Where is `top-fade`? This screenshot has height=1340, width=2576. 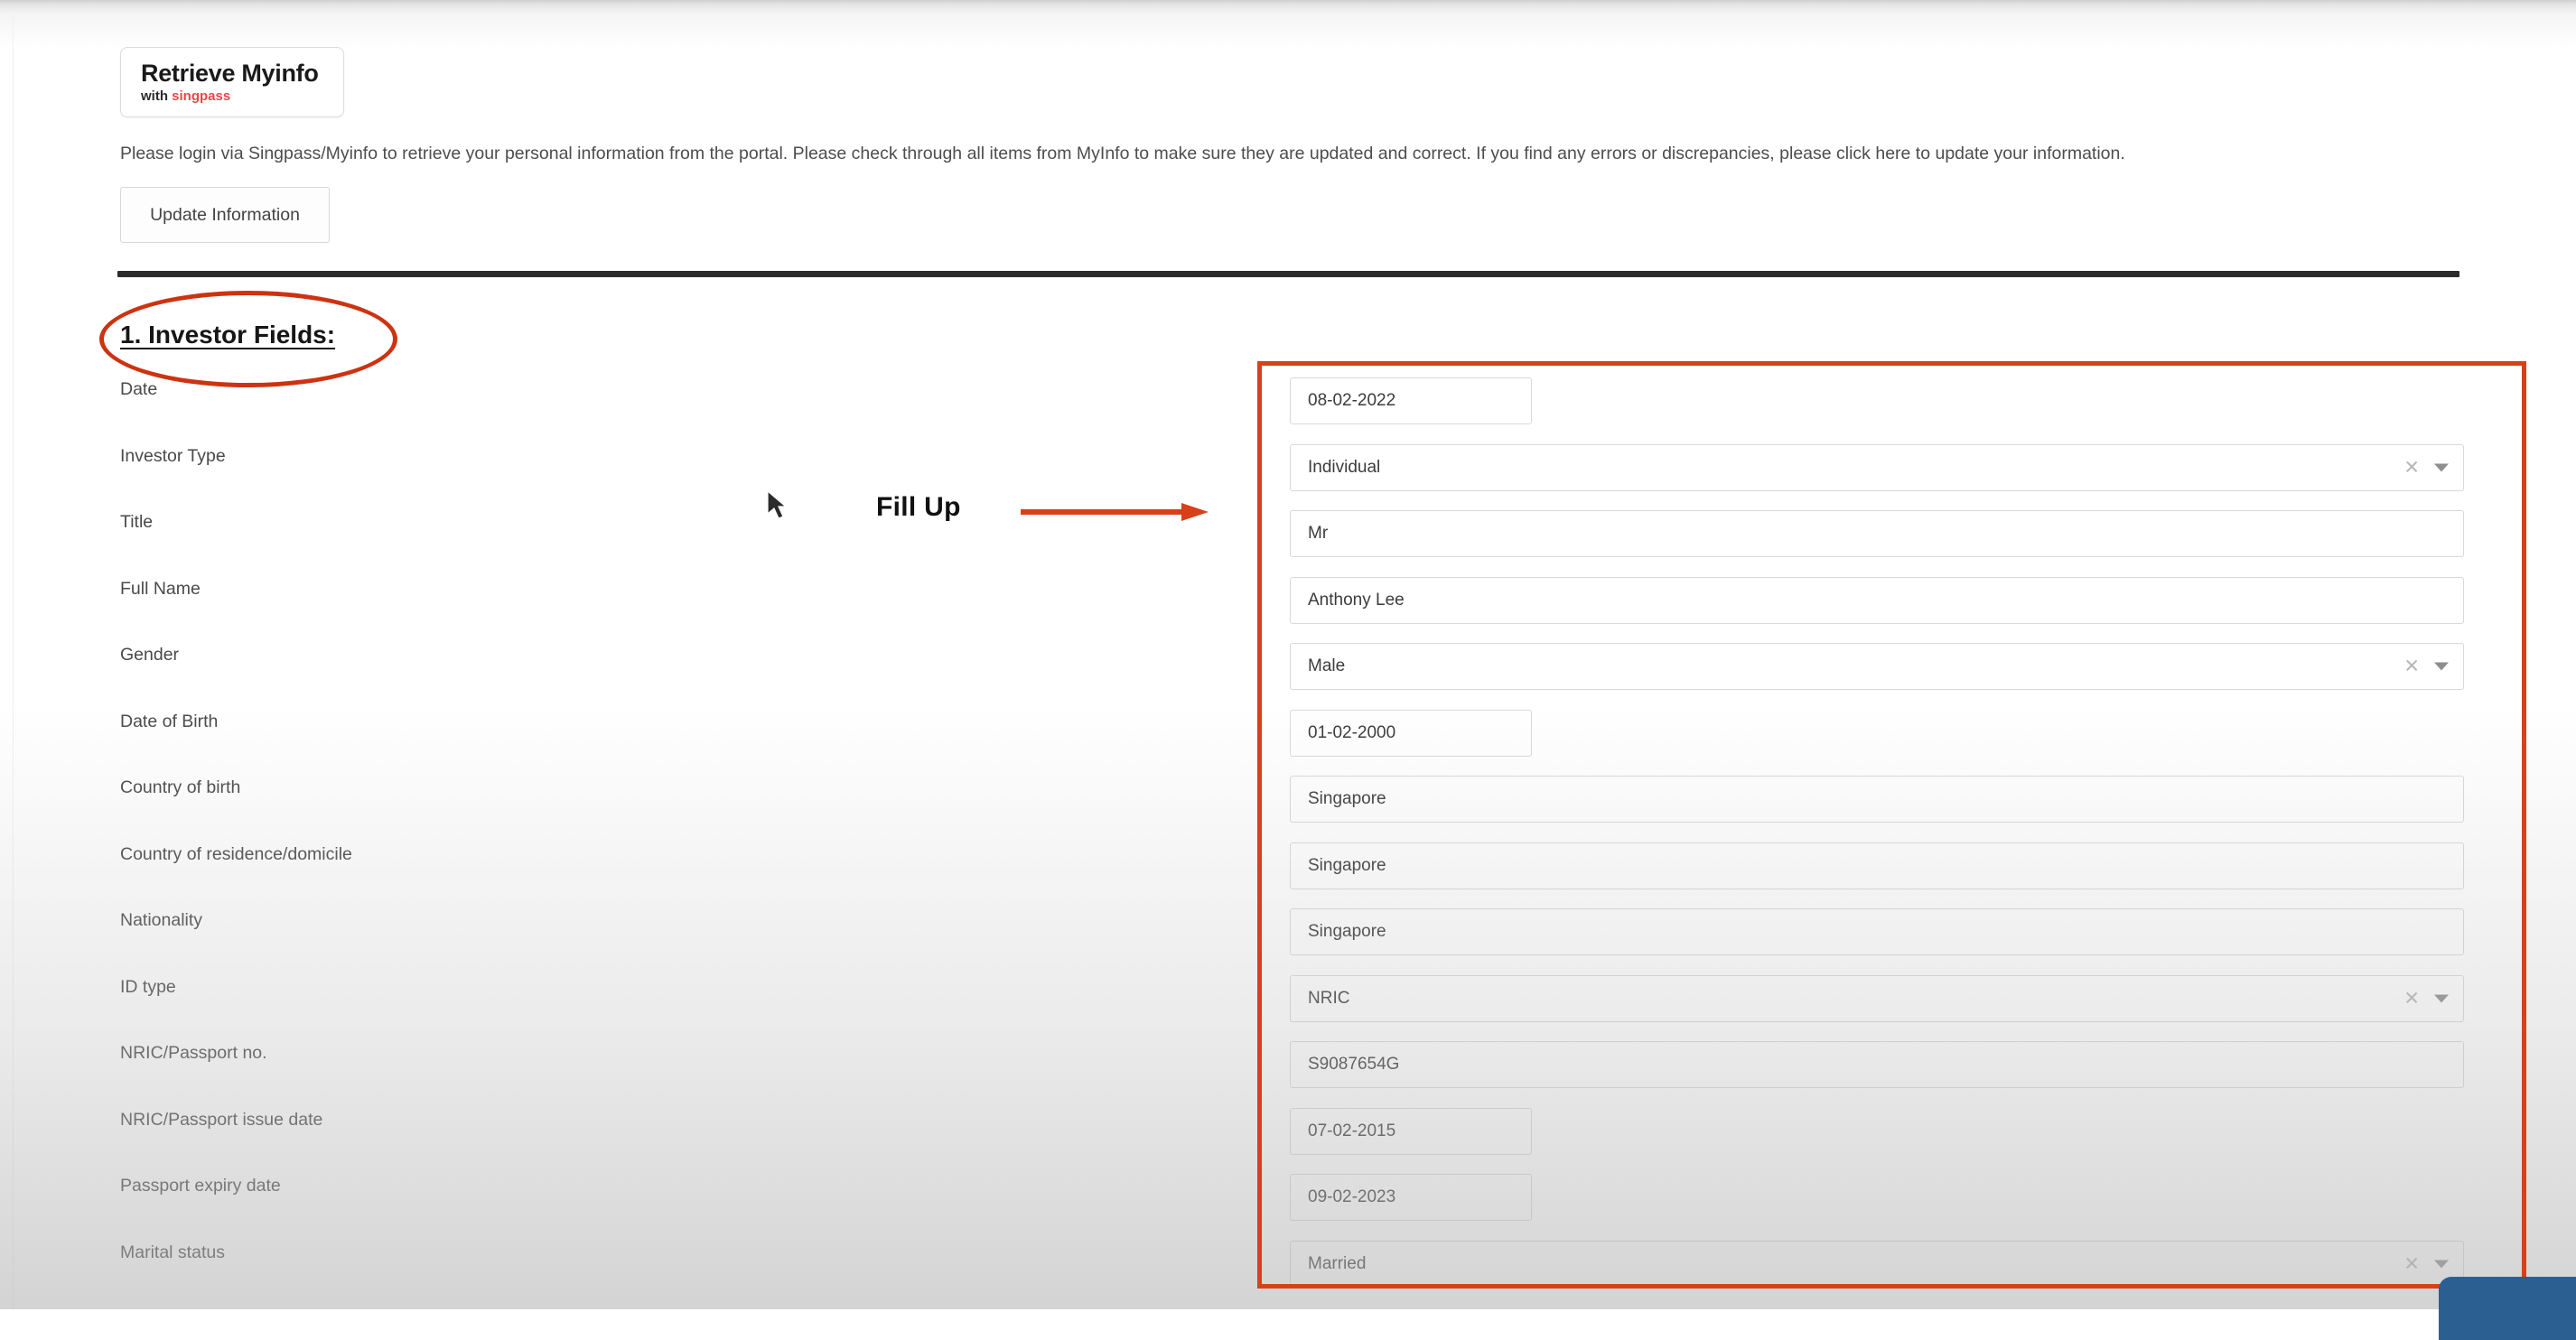 top-fade is located at coordinates (1288, 31).